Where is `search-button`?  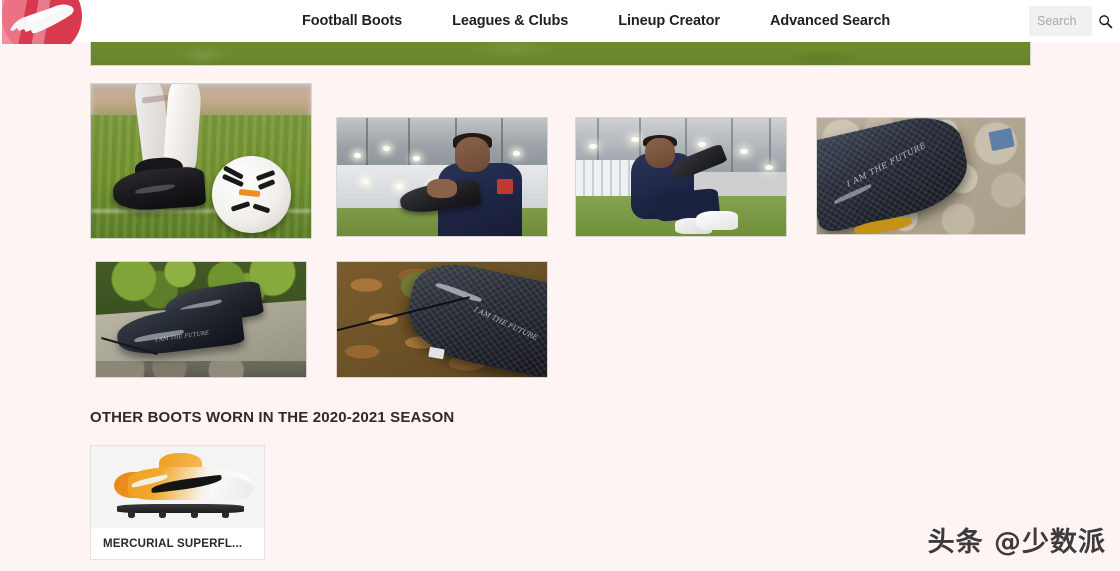 search-button is located at coordinates (1105, 21).